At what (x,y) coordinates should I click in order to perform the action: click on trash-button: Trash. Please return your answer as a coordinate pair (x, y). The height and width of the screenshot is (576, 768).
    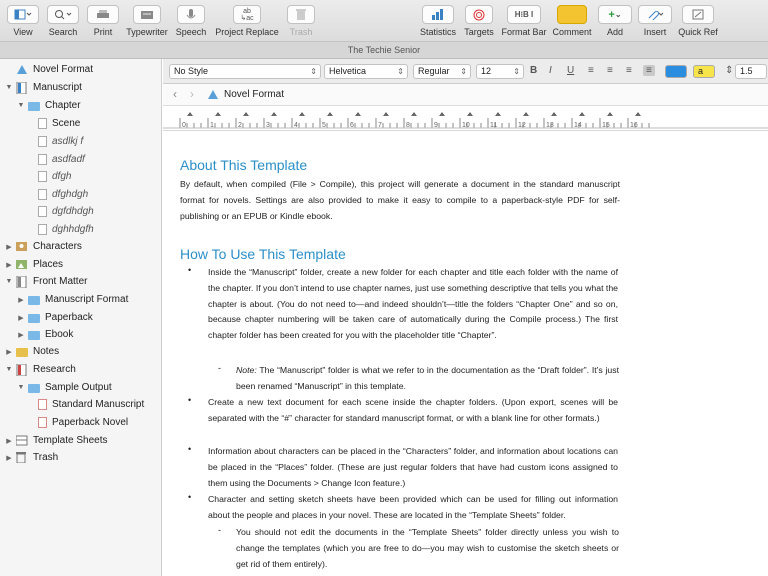
    Looking at the image, I should click on (301, 21).